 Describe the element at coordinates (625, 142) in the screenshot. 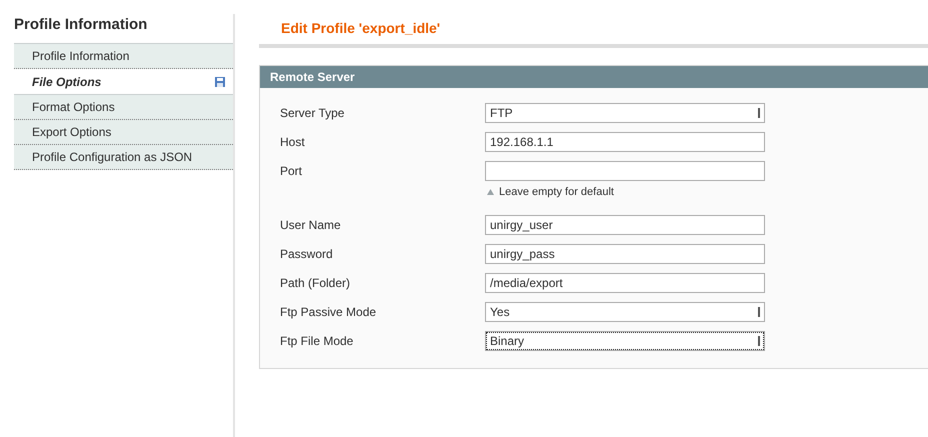

I see `input-field: 192.168.1.1` at that location.